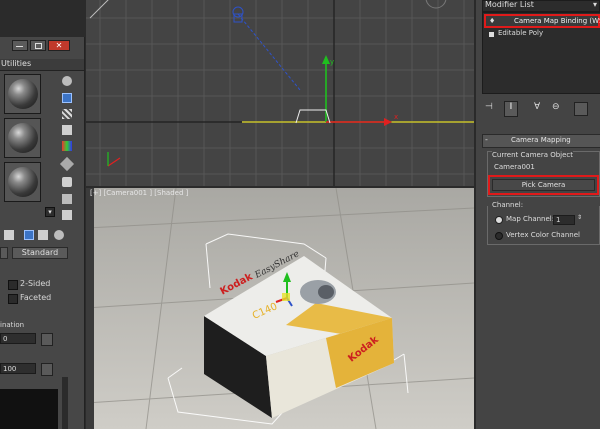 The image size is (600, 429). Describe the element at coordinates (486, 139) in the screenshot. I see `rollout-minus-icon: -` at that location.